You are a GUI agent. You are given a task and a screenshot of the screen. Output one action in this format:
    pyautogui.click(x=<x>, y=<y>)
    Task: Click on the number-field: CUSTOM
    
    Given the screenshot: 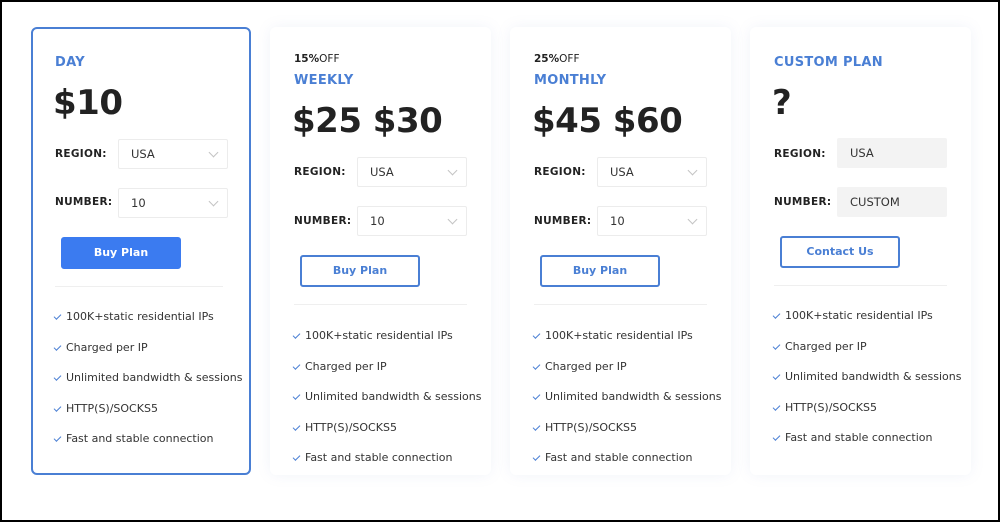 What is the action you would take?
    pyautogui.click(x=892, y=202)
    